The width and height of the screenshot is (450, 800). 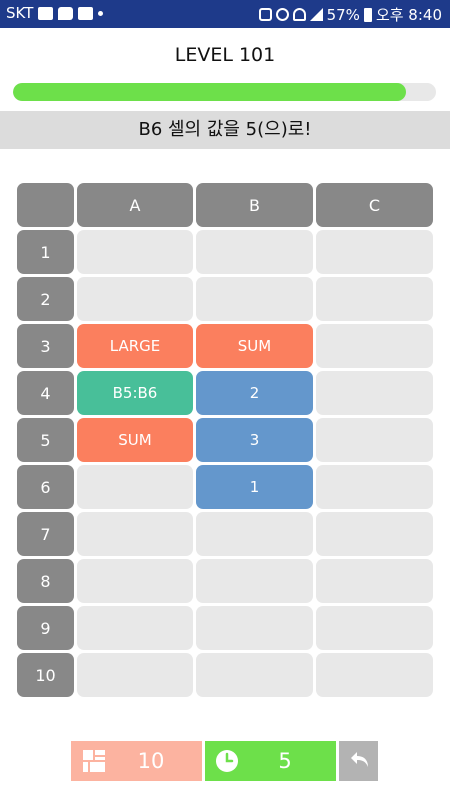 I want to click on undo-icon, so click(x=359, y=759).